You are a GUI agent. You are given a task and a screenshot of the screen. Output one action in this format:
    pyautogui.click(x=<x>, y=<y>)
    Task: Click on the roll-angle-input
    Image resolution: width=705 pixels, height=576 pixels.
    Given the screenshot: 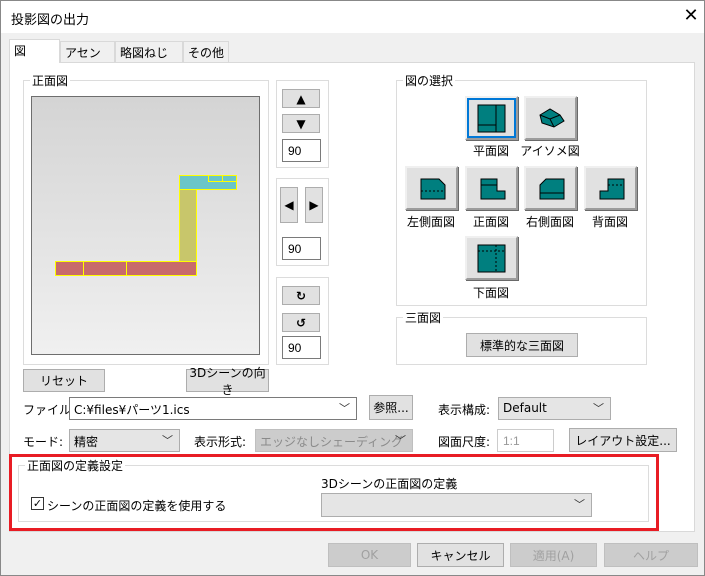 What is the action you would take?
    pyautogui.click(x=301, y=347)
    